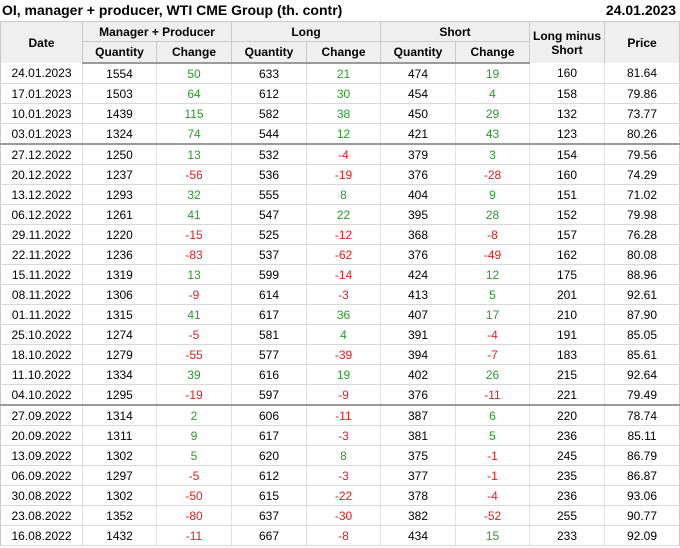  What do you see at coordinates (493, 274) in the screenshot?
I see `short-change-cell: 12` at bounding box center [493, 274].